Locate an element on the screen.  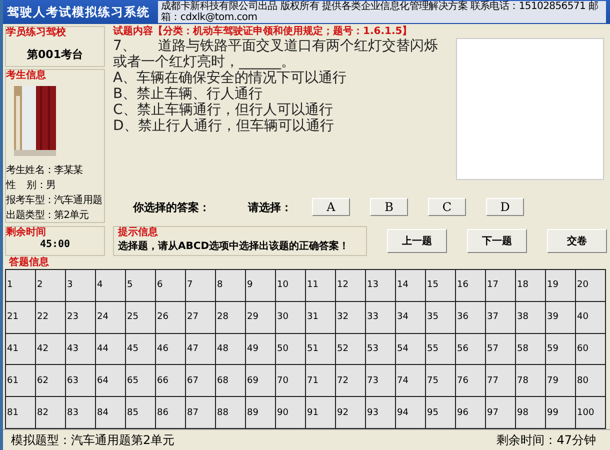
answer-cell: 97 is located at coordinates (501, 413).